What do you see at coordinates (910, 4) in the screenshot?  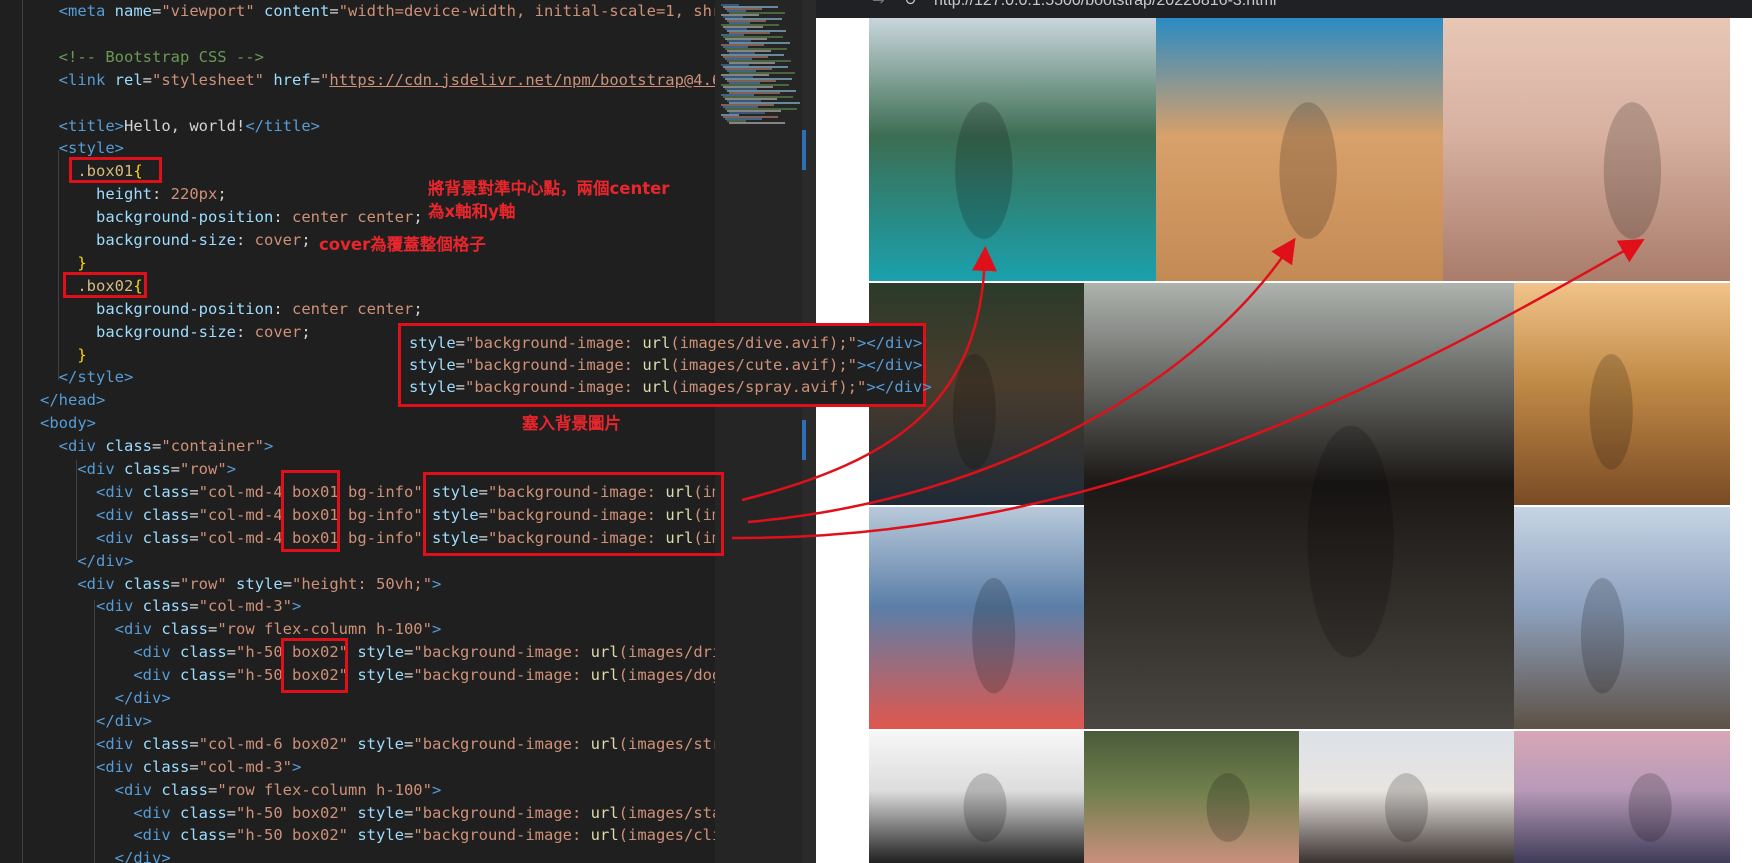 I see `reload-icon: ↻` at bounding box center [910, 4].